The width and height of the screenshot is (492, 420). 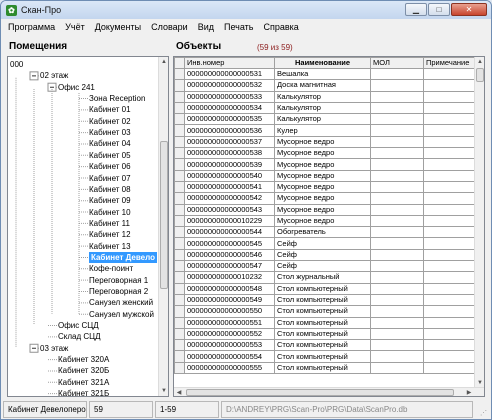 I want to click on tree-node: Кабинет 11, so click(x=109, y=223).